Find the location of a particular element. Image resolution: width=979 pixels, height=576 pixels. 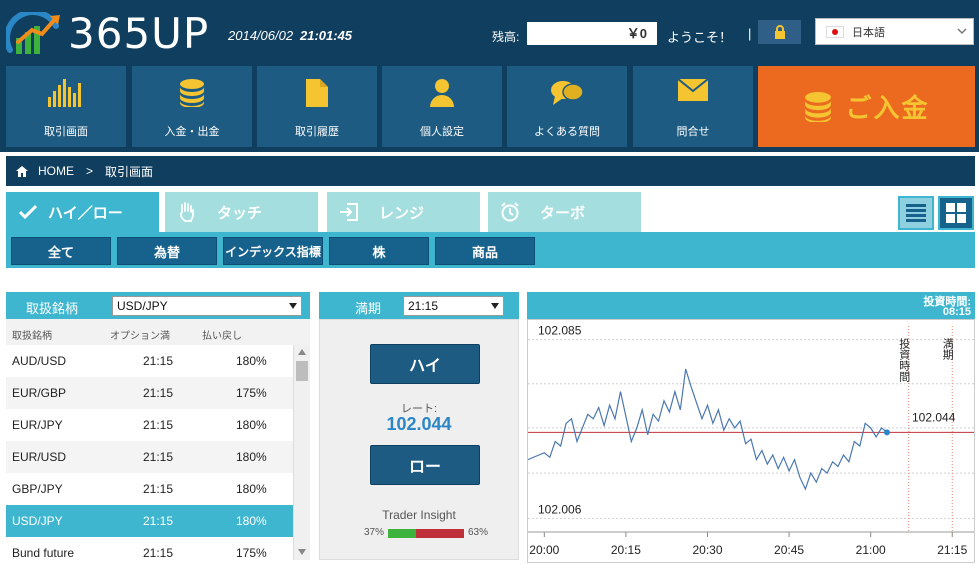

asset-name: AUD/USD is located at coordinates (39, 361).